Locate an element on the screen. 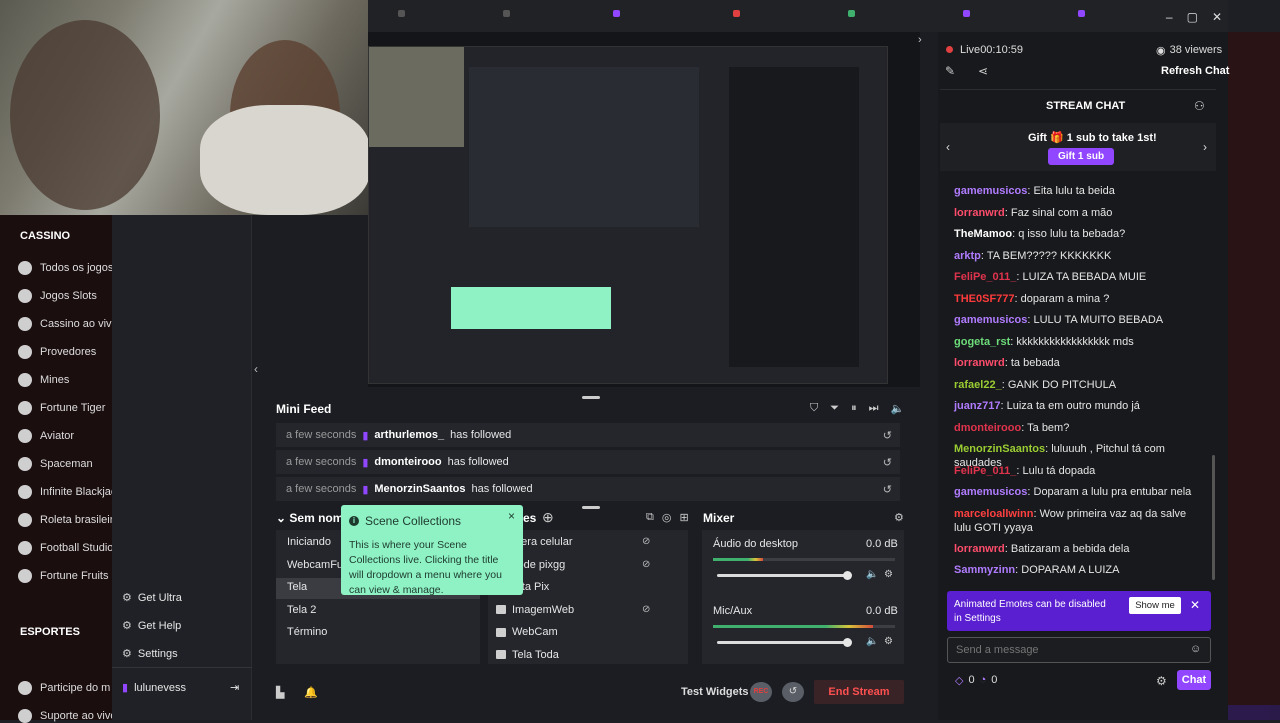  chat-scrollbar is located at coordinates (1213, 517).